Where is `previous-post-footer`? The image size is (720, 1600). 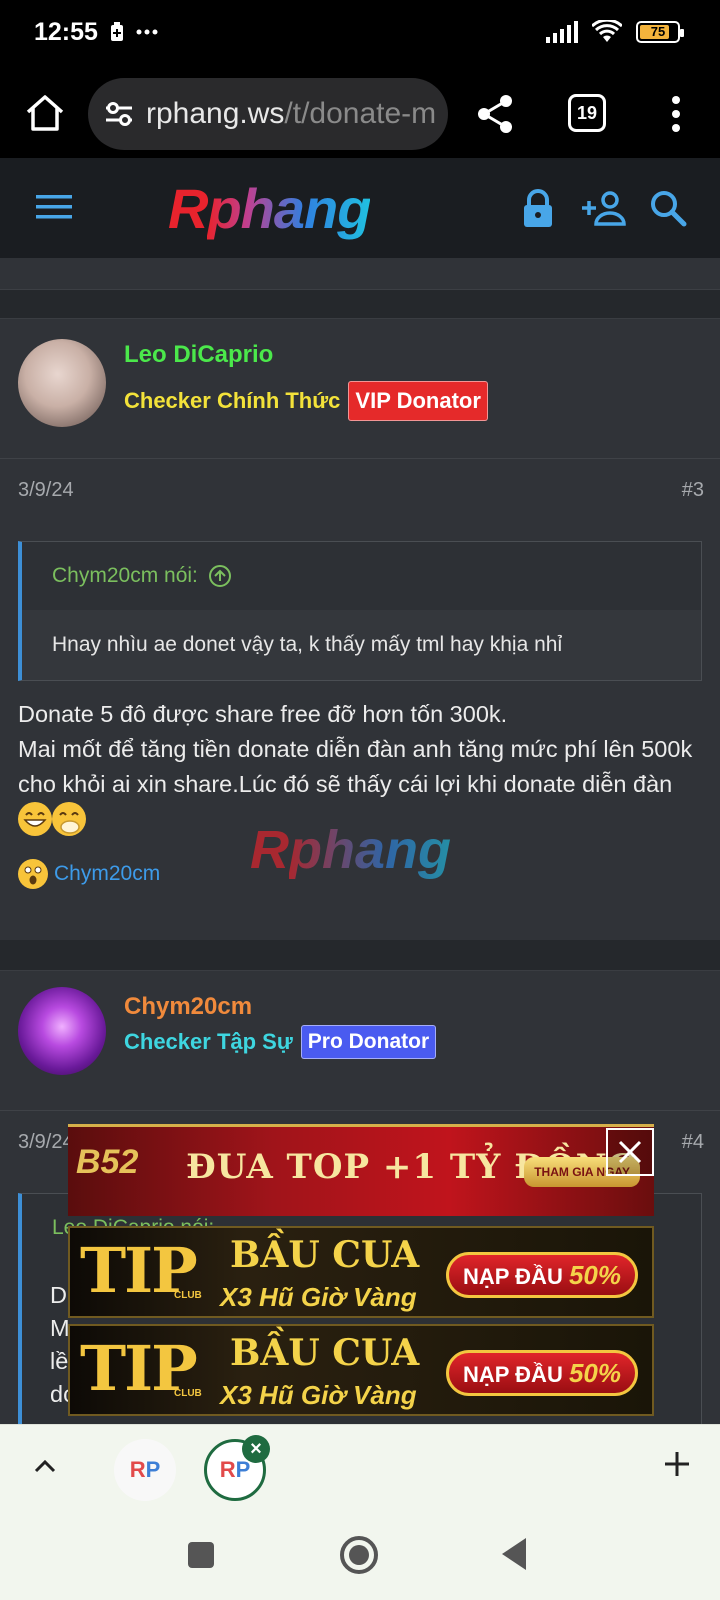 previous-post-footer is located at coordinates (360, 274).